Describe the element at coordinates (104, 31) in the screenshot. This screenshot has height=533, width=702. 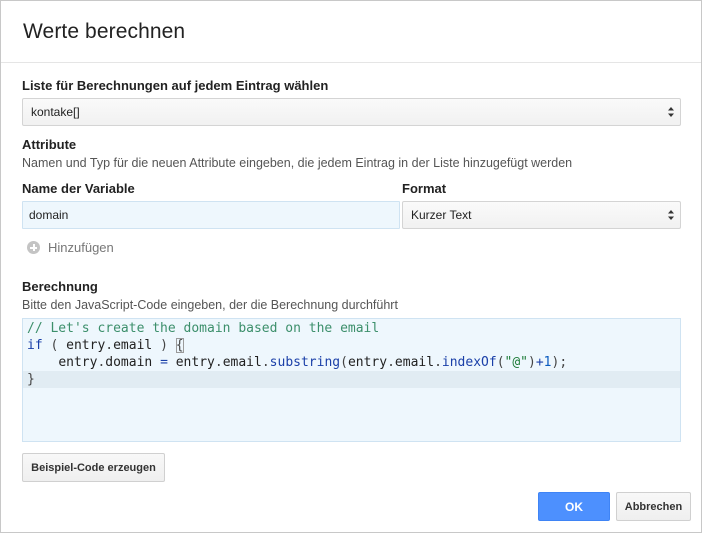
I see `dialog-title: Werte berechnen` at that location.